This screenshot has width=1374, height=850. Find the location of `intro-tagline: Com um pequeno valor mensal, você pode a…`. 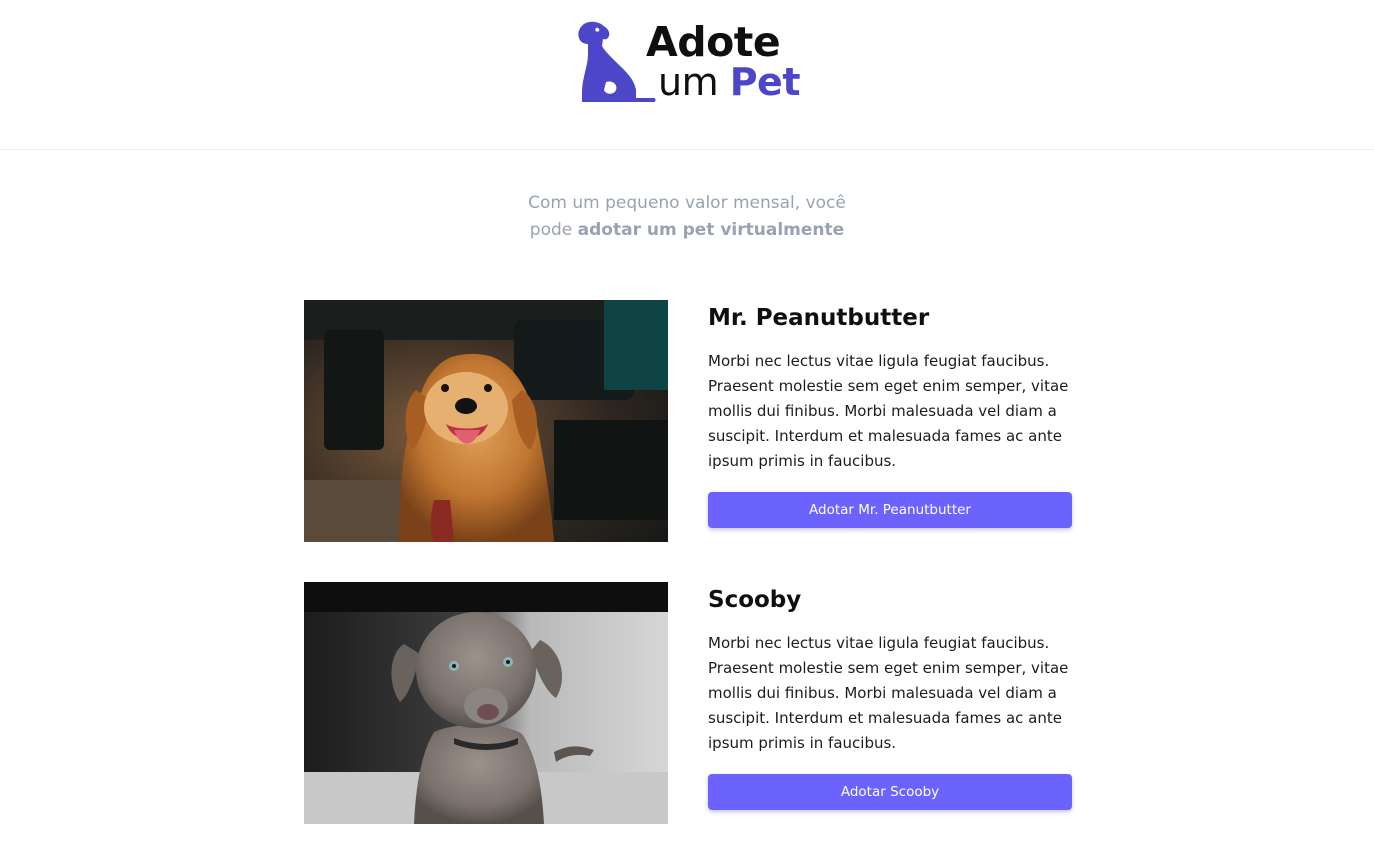

intro-tagline: Com um pequeno valor mensal, você pode a… is located at coordinates (687, 217).